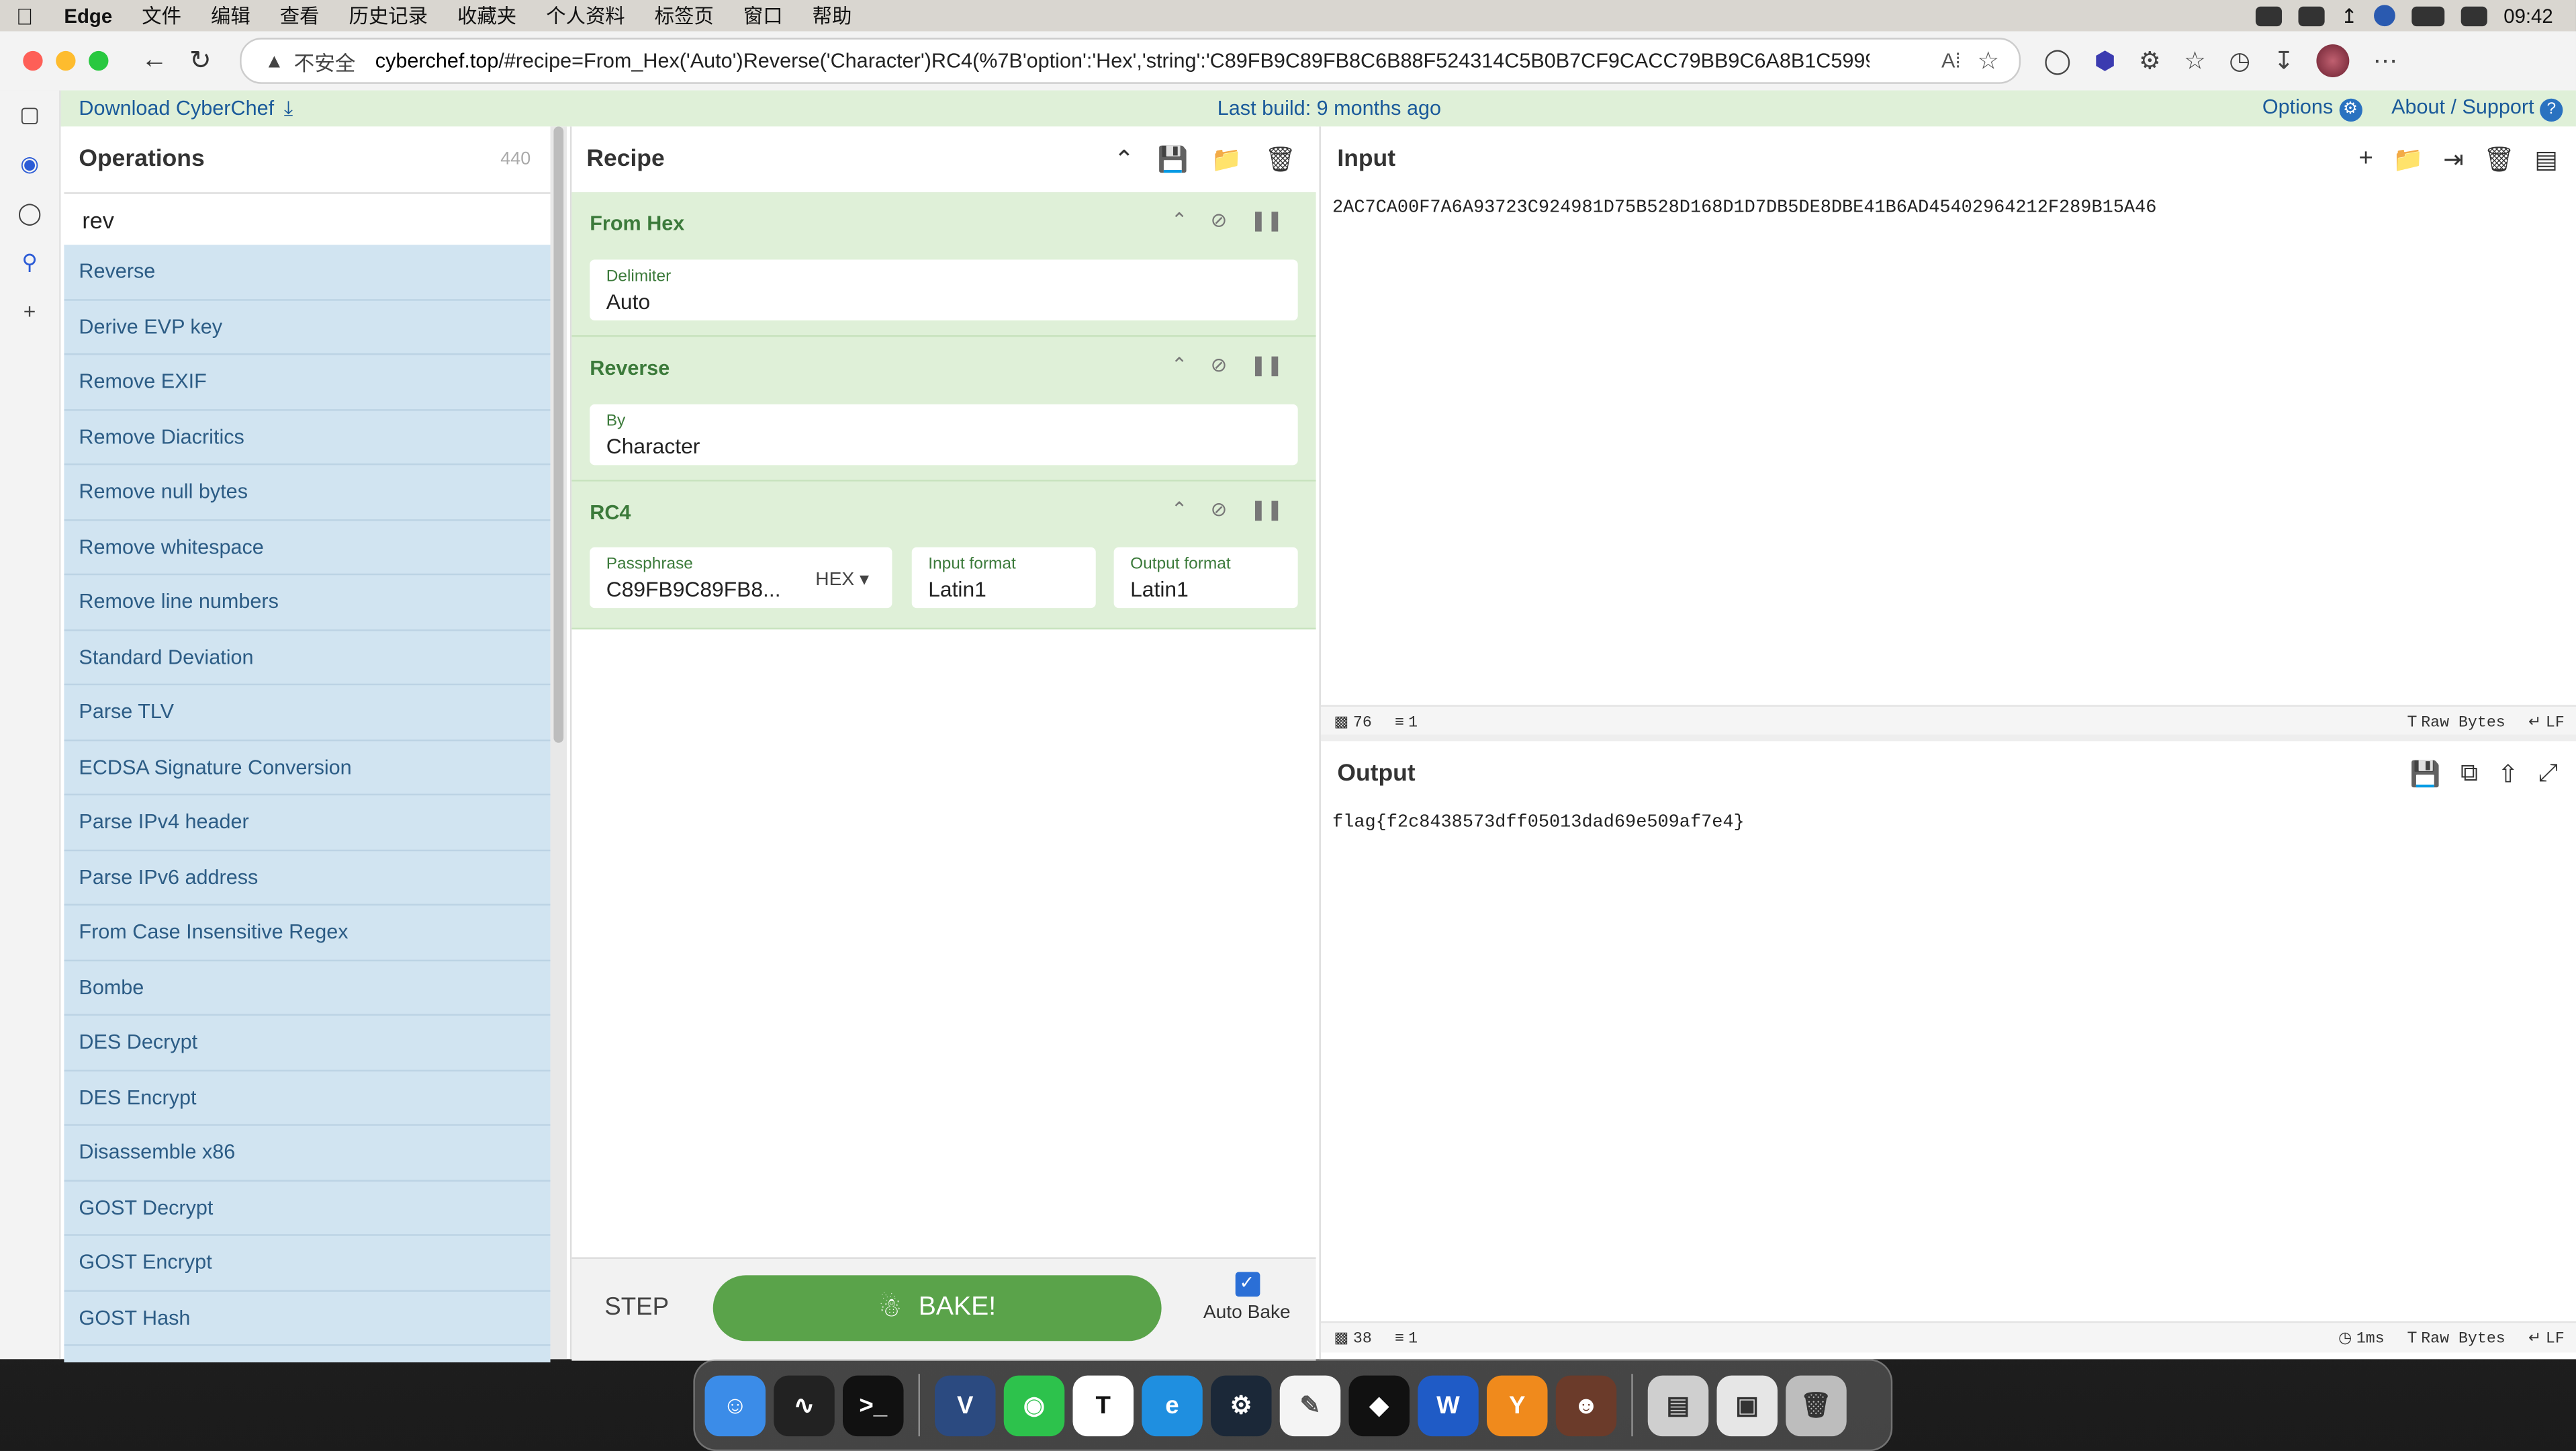 The image size is (2576, 1451). What do you see at coordinates (1241, 1405) in the screenshot?
I see `steam-icon: ⚙` at bounding box center [1241, 1405].